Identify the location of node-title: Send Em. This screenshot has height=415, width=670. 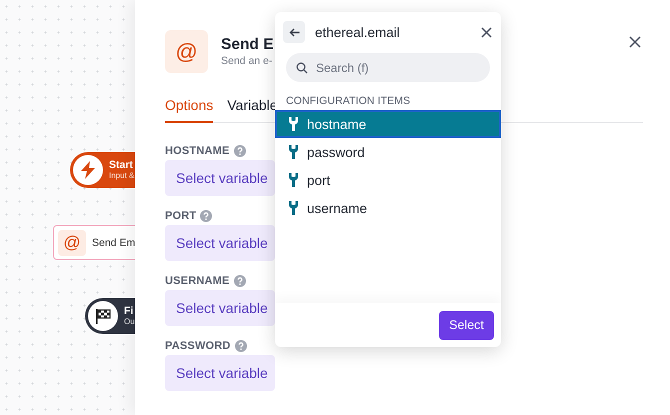
(113, 242).